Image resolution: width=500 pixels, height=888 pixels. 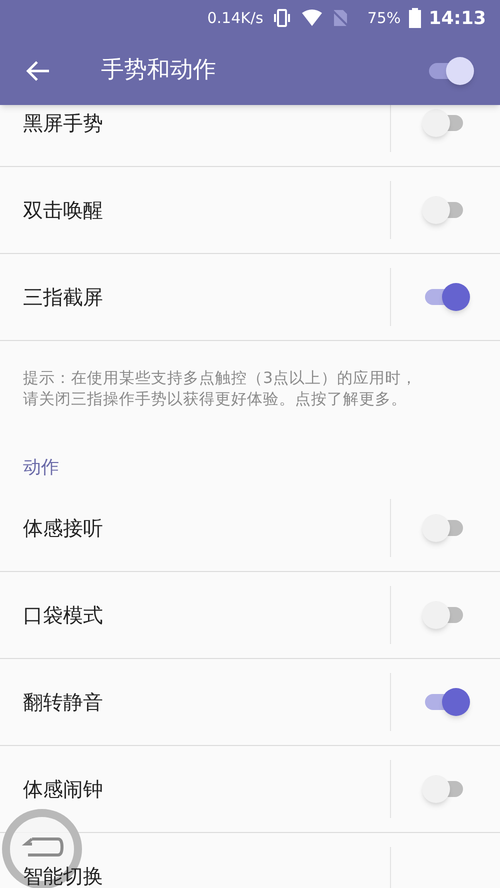 What do you see at coordinates (457, 18) in the screenshot?
I see `clock: 14:13` at bounding box center [457, 18].